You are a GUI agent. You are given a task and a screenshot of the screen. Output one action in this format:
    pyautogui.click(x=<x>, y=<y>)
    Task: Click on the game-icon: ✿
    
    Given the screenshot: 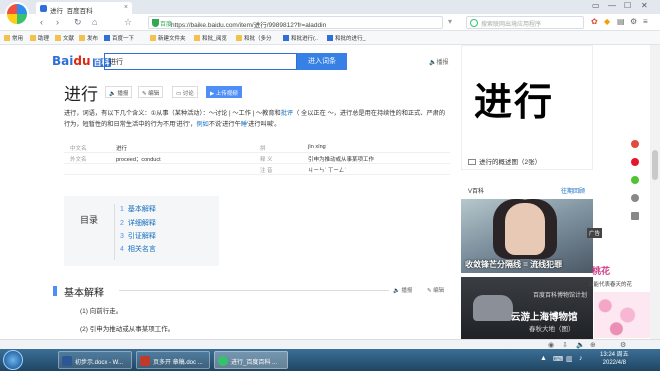 What is the action you would take?
    pyautogui.click(x=594, y=21)
    